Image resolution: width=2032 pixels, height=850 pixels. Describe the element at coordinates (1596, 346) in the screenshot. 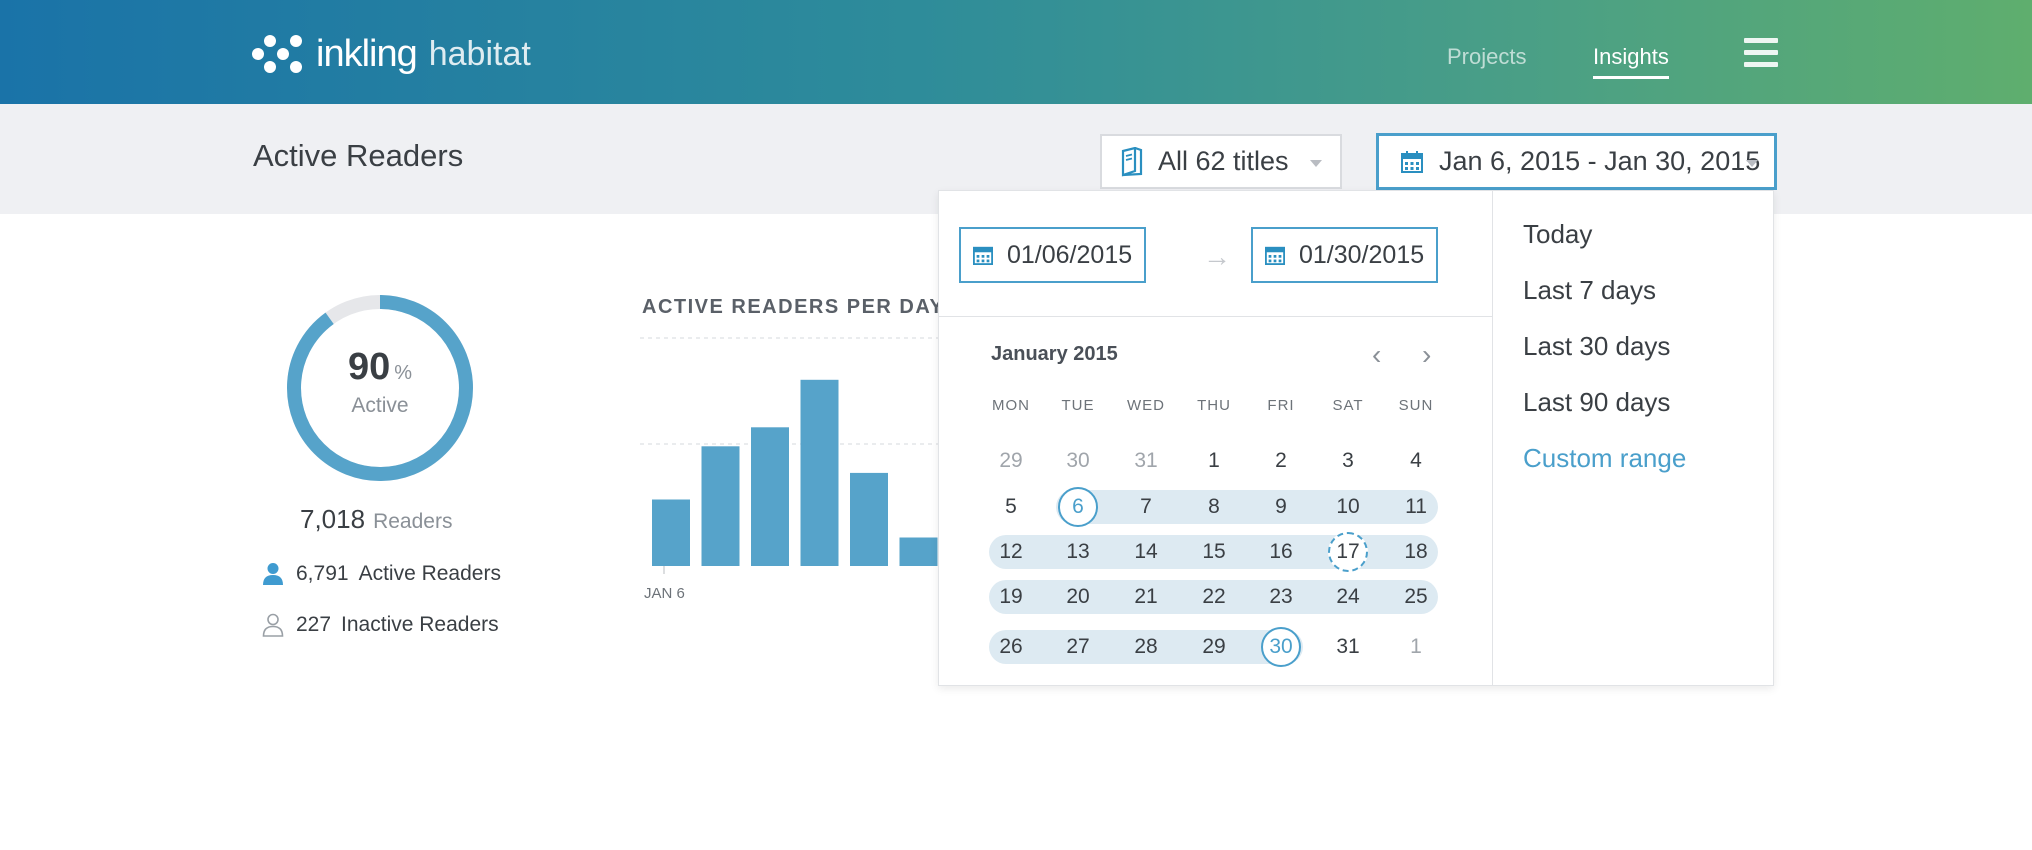

I see `preset-last-30-days: Last 30 days` at that location.